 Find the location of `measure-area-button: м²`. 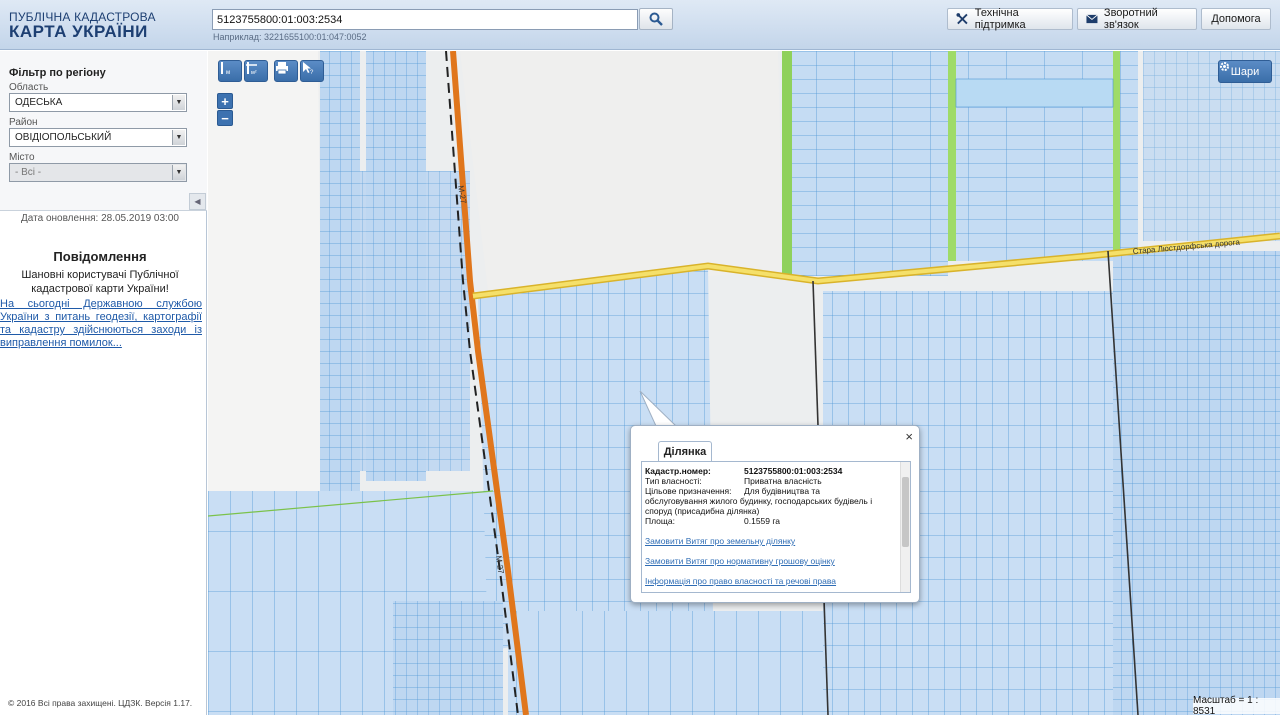

measure-area-button: м² is located at coordinates (256, 71).